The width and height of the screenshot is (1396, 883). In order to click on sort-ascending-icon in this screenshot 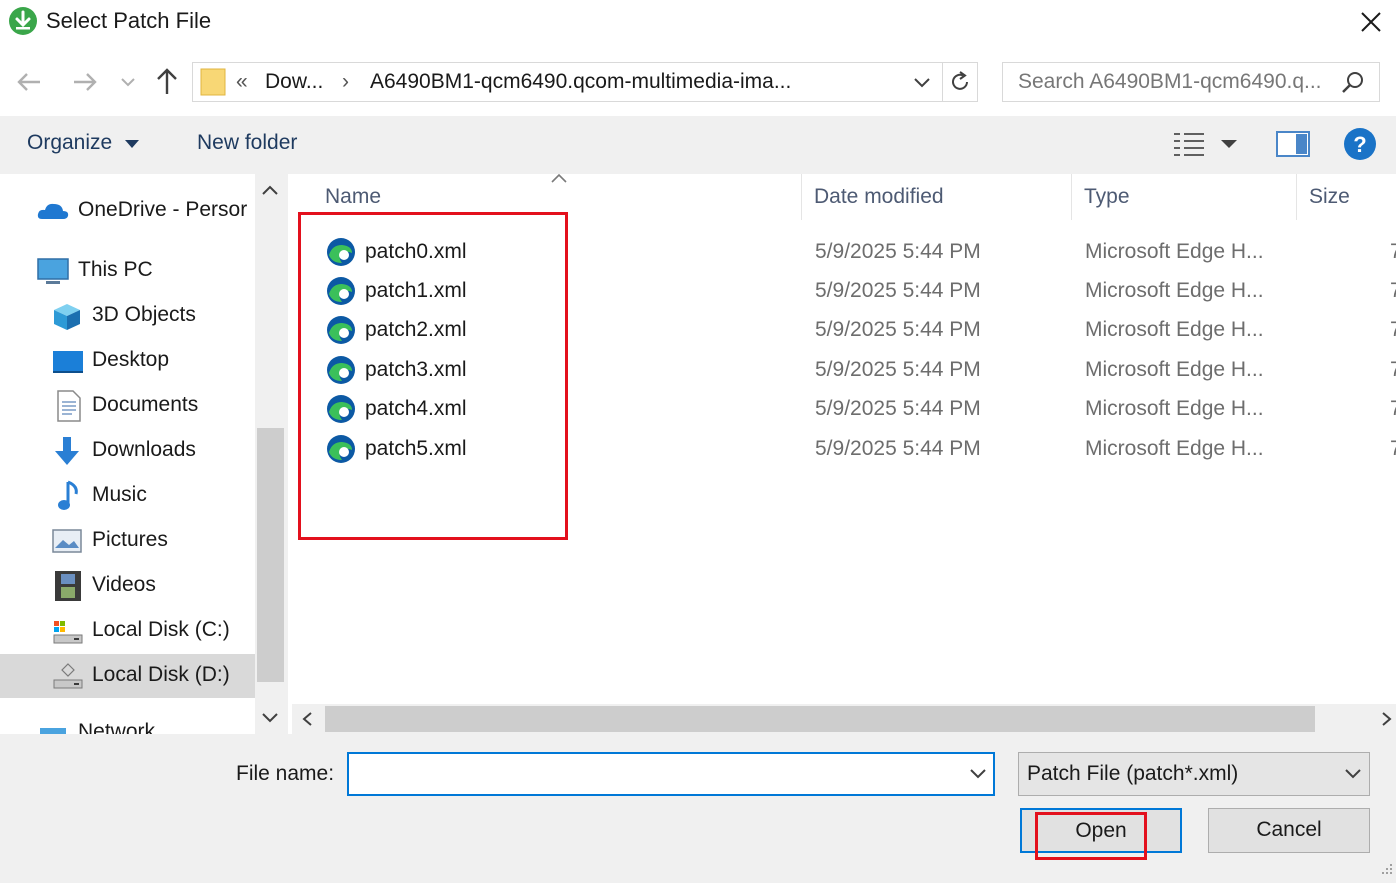, I will do `click(559, 178)`.